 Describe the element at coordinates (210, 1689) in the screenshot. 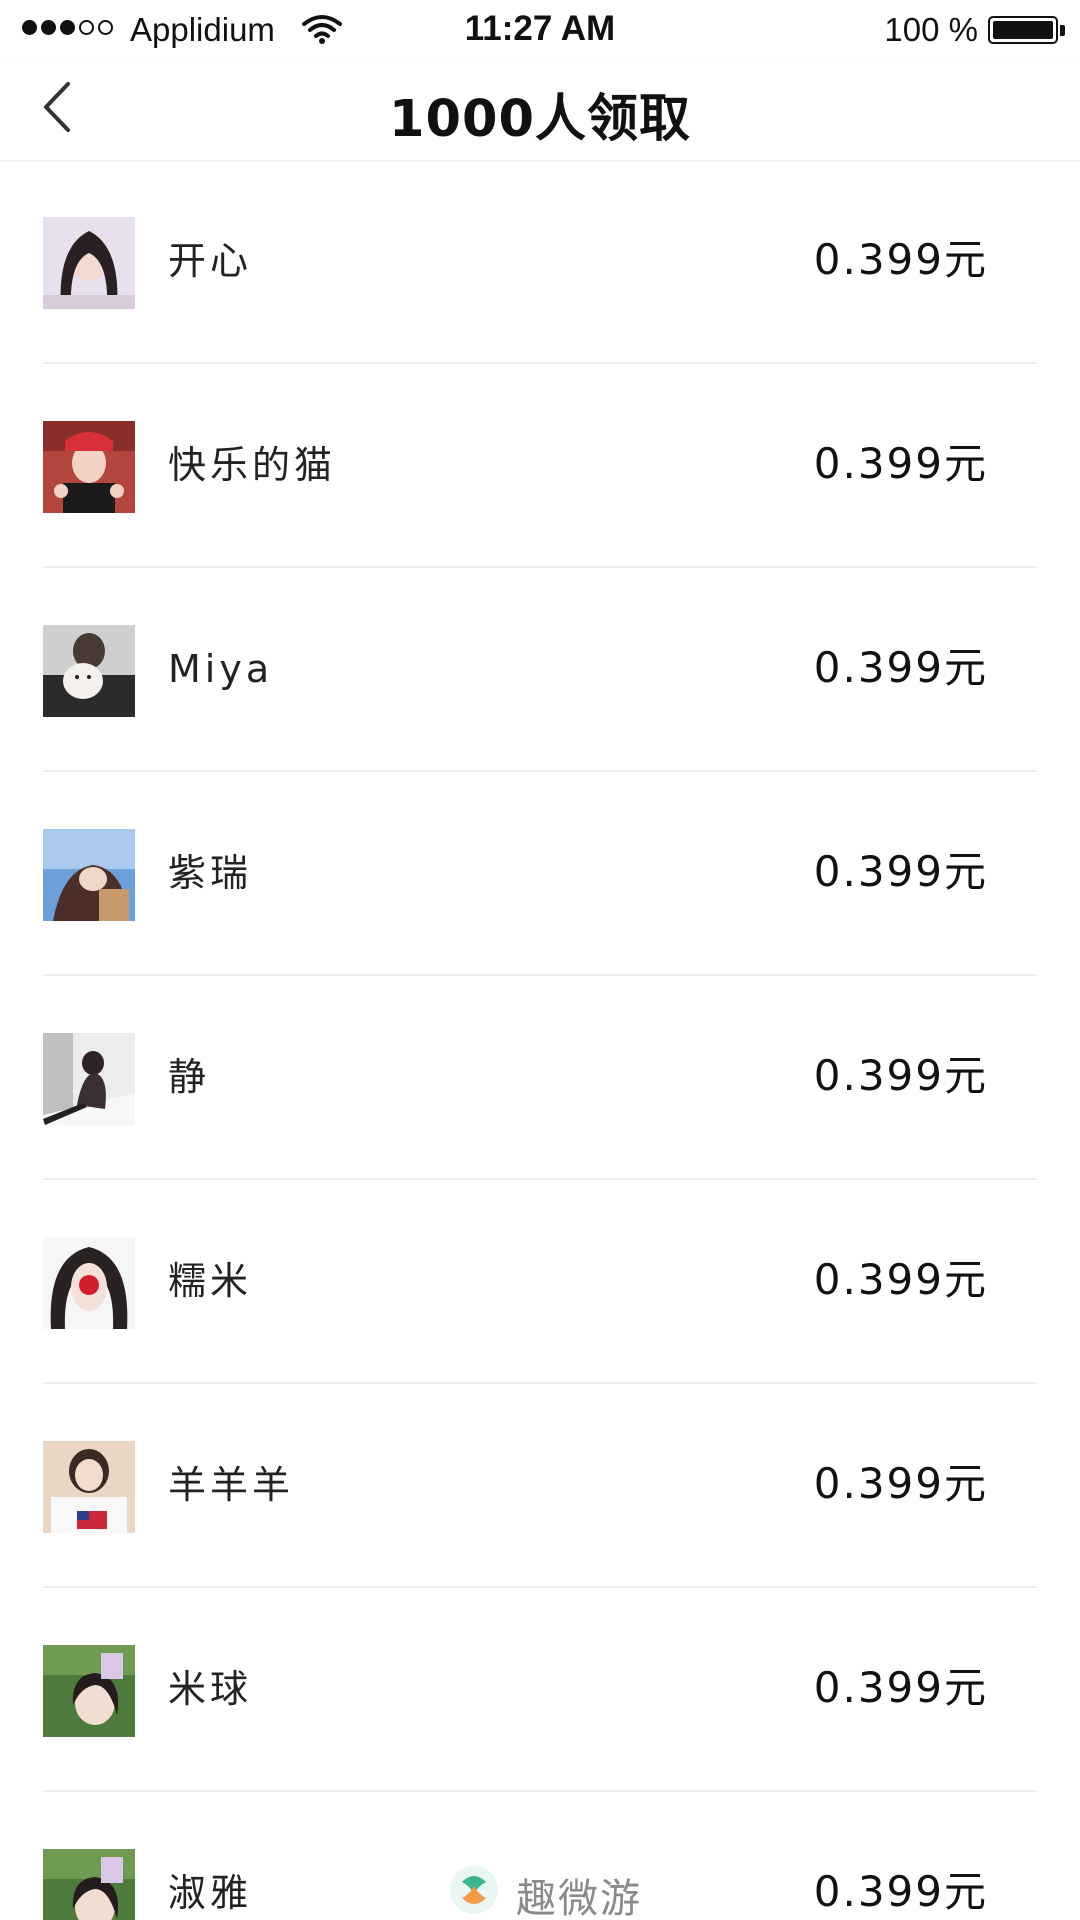

I see `user-name: 米球` at that location.